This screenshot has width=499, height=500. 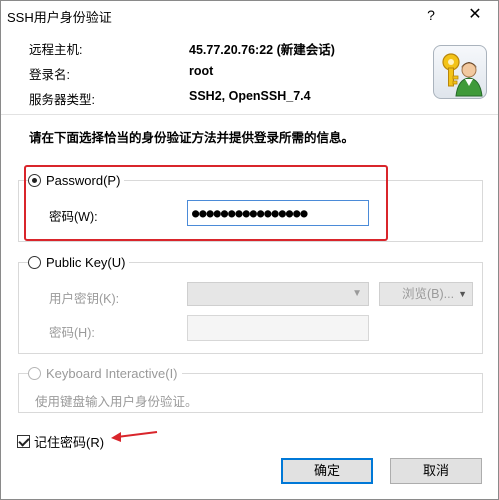 I want to click on cancel-button: 取消, so click(x=436, y=471).